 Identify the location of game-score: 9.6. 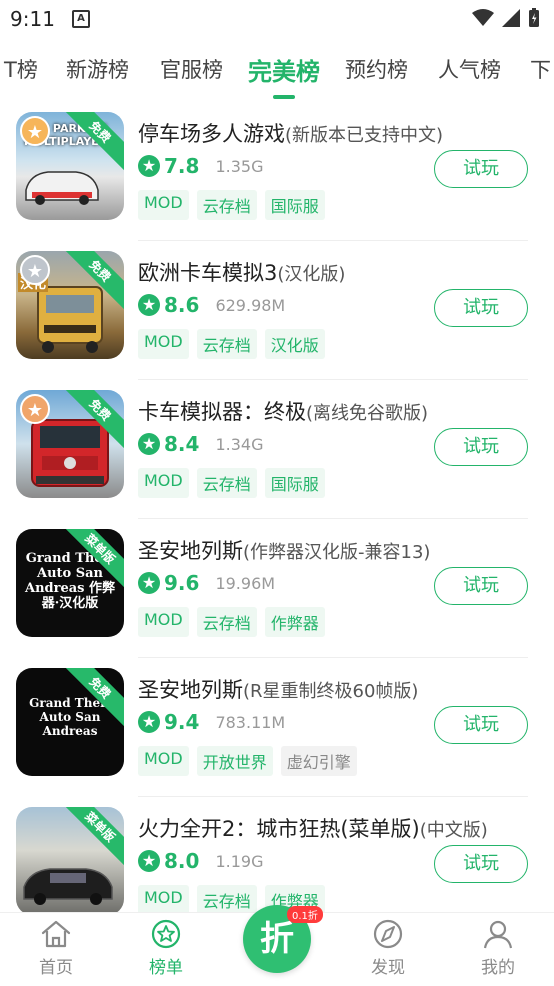
(182, 583).